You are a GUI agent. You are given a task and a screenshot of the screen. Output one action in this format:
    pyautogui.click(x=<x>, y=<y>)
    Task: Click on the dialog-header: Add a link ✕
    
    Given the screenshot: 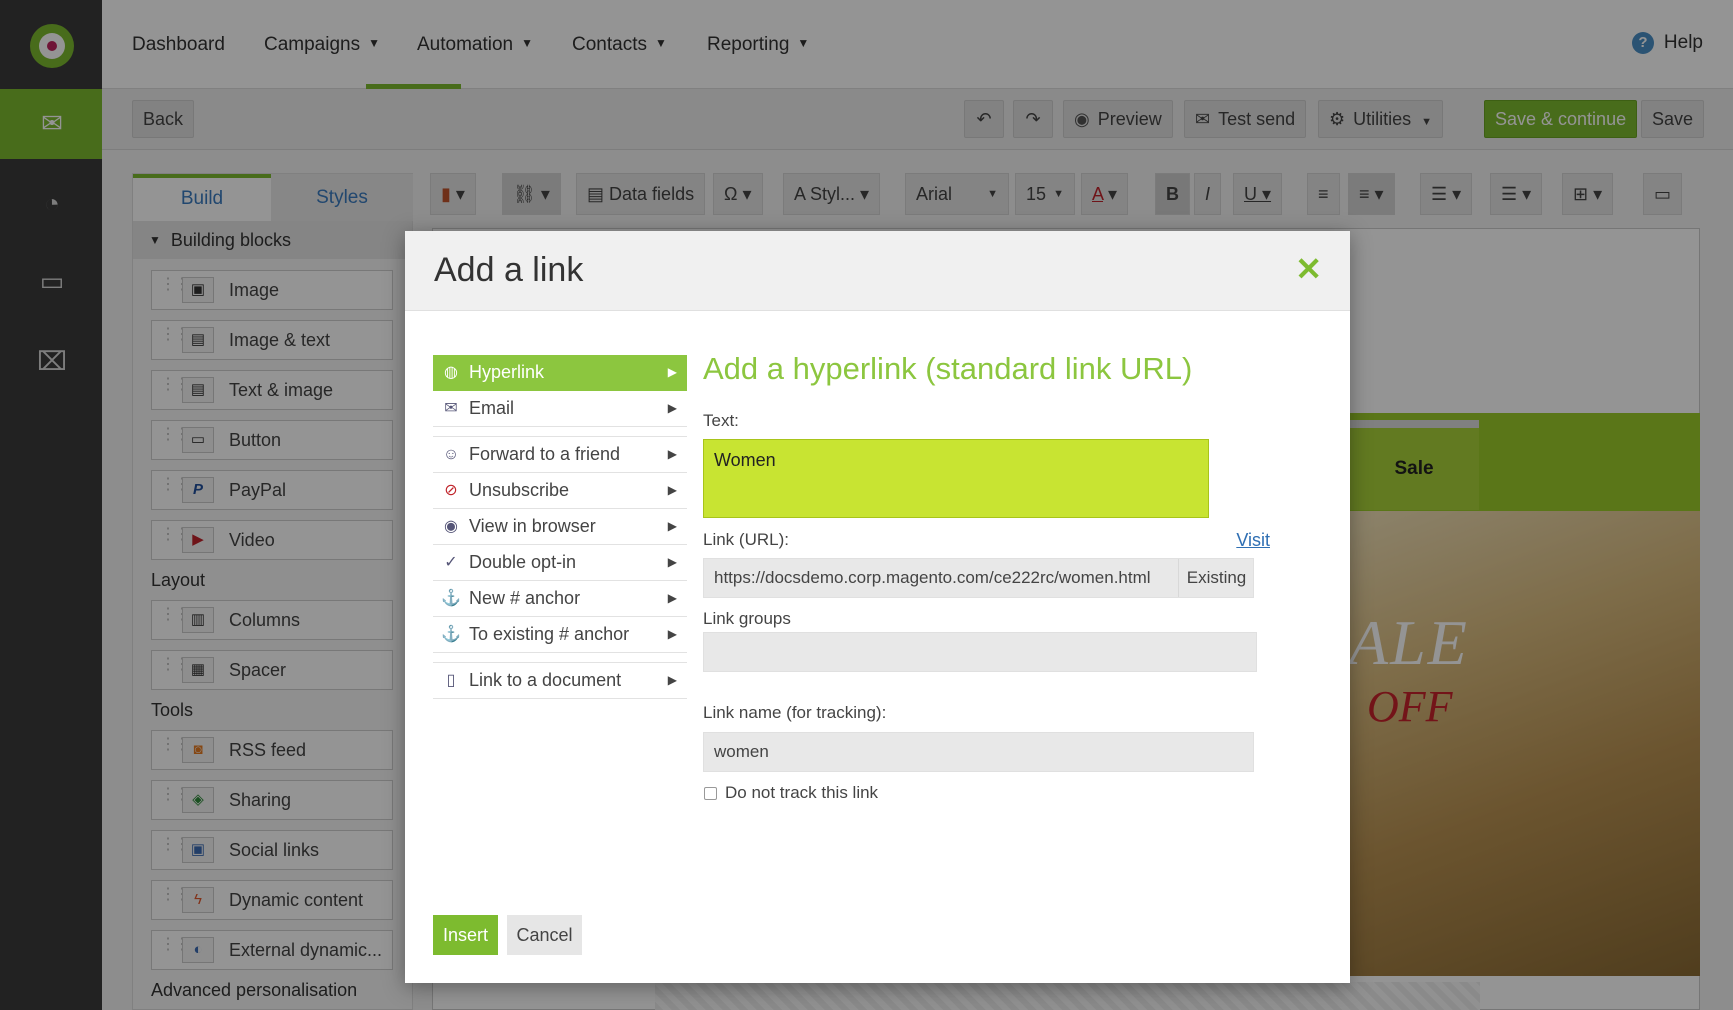 What is the action you would take?
    pyautogui.click(x=877, y=271)
    